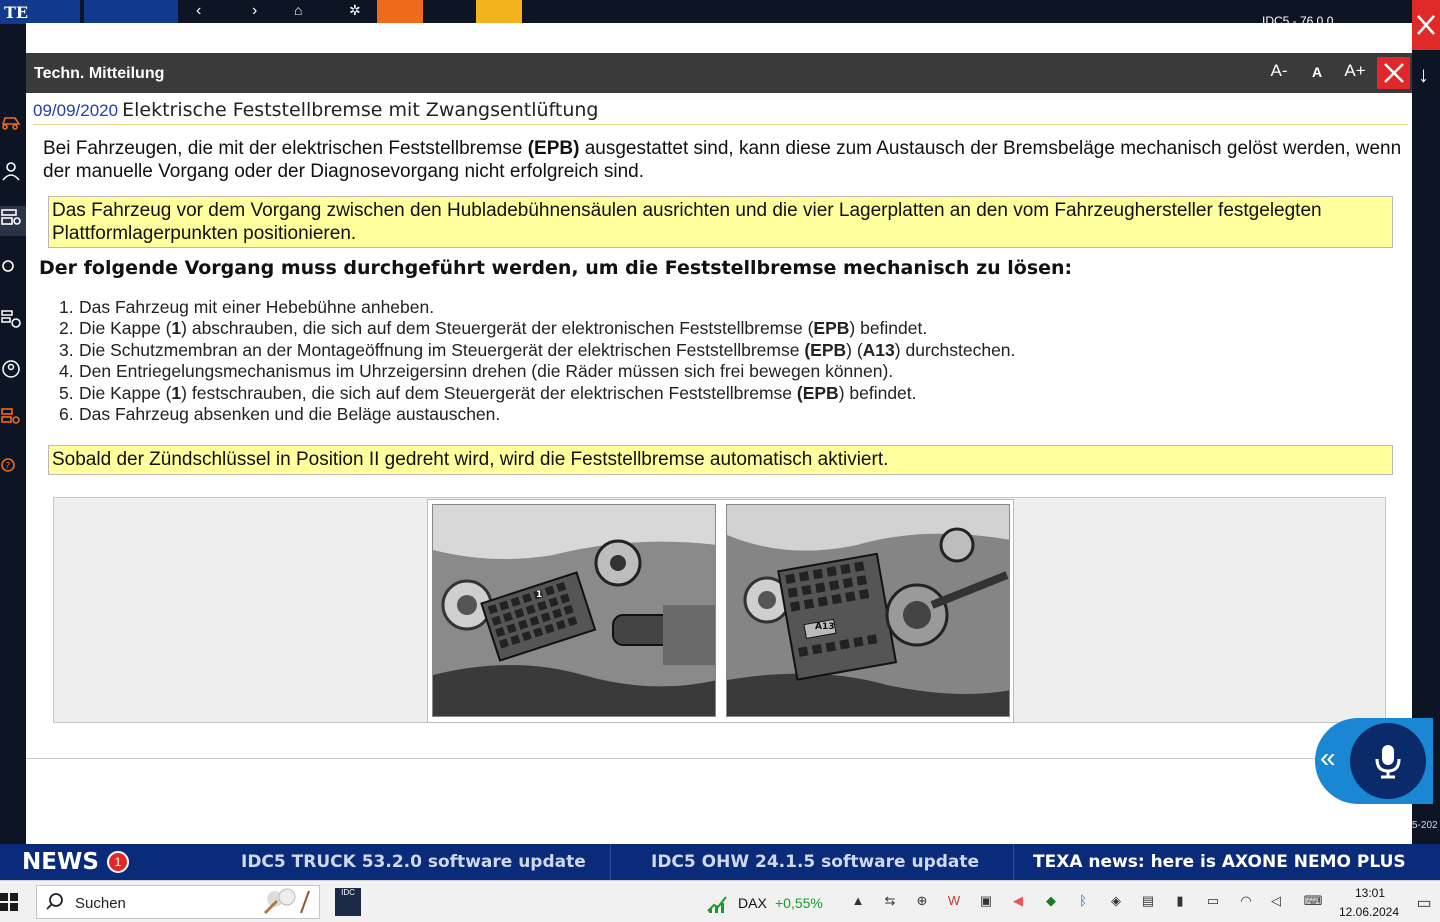 The height and width of the screenshot is (922, 1440). I want to click on step-number: 2., so click(66, 328).